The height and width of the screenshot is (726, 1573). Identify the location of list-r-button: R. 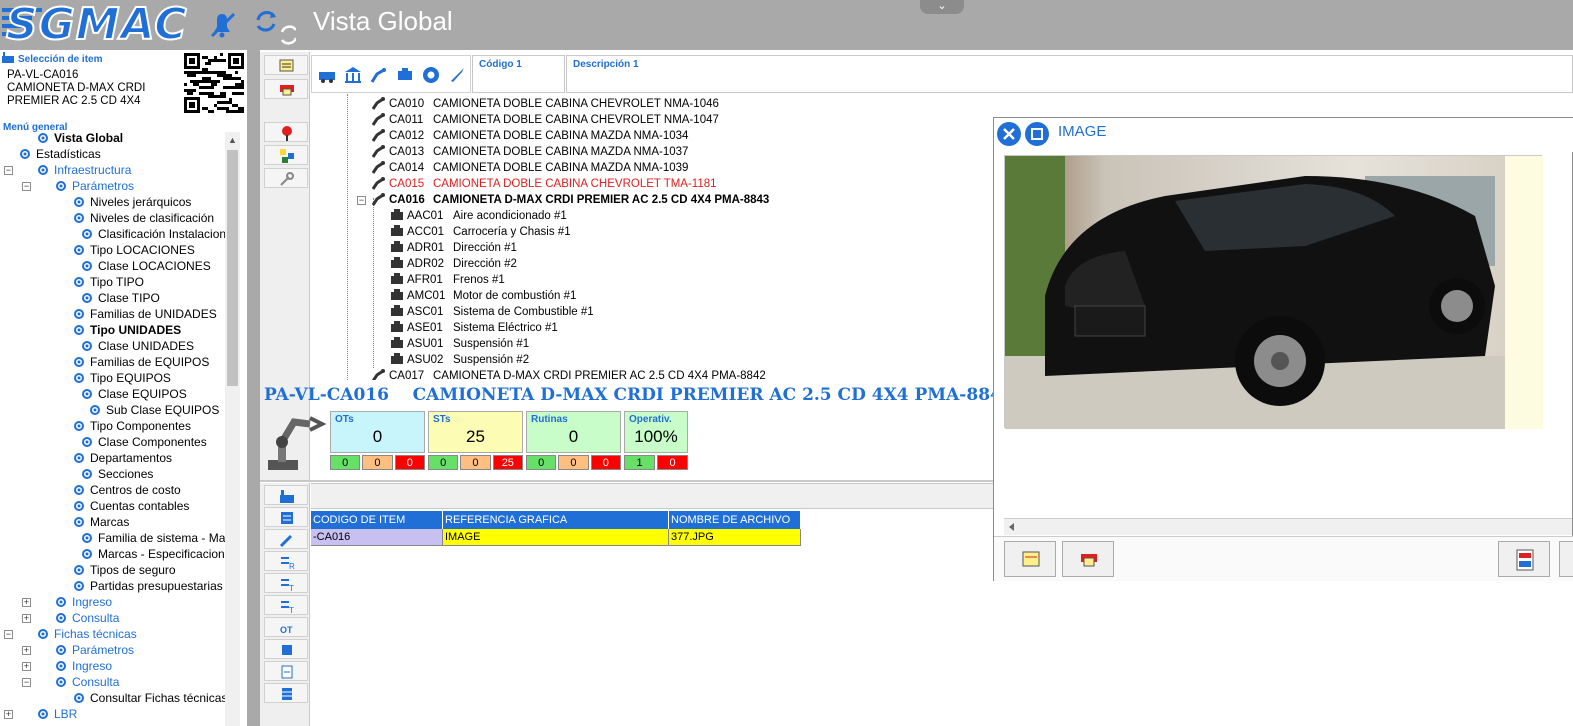
(286, 561).